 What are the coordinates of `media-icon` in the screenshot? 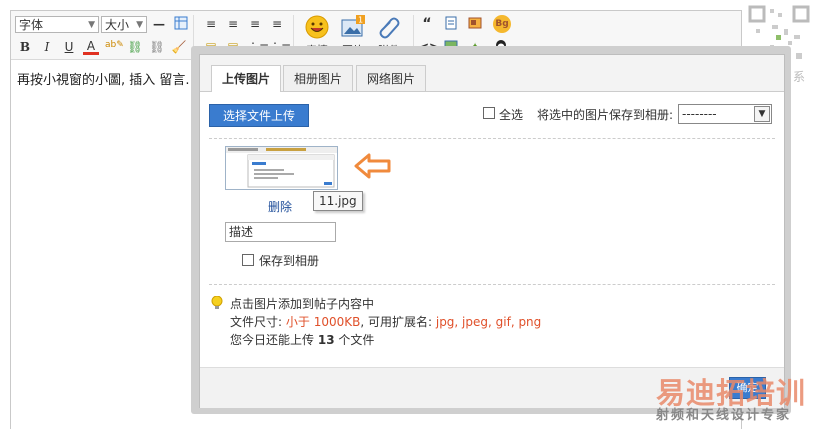 It's located at (475, 24).